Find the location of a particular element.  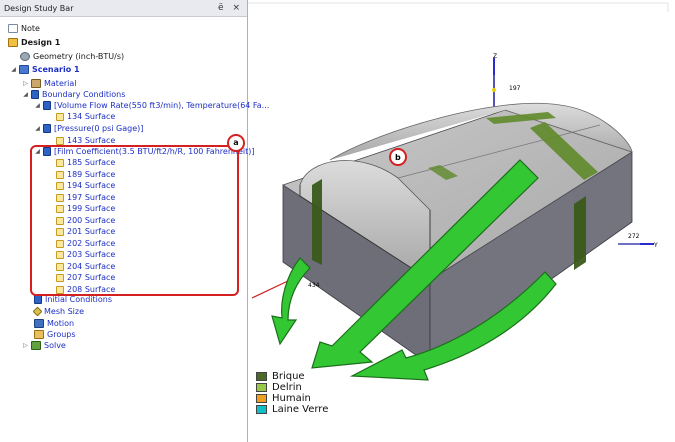

label-434: 434 is located at coordinates (314, 285).